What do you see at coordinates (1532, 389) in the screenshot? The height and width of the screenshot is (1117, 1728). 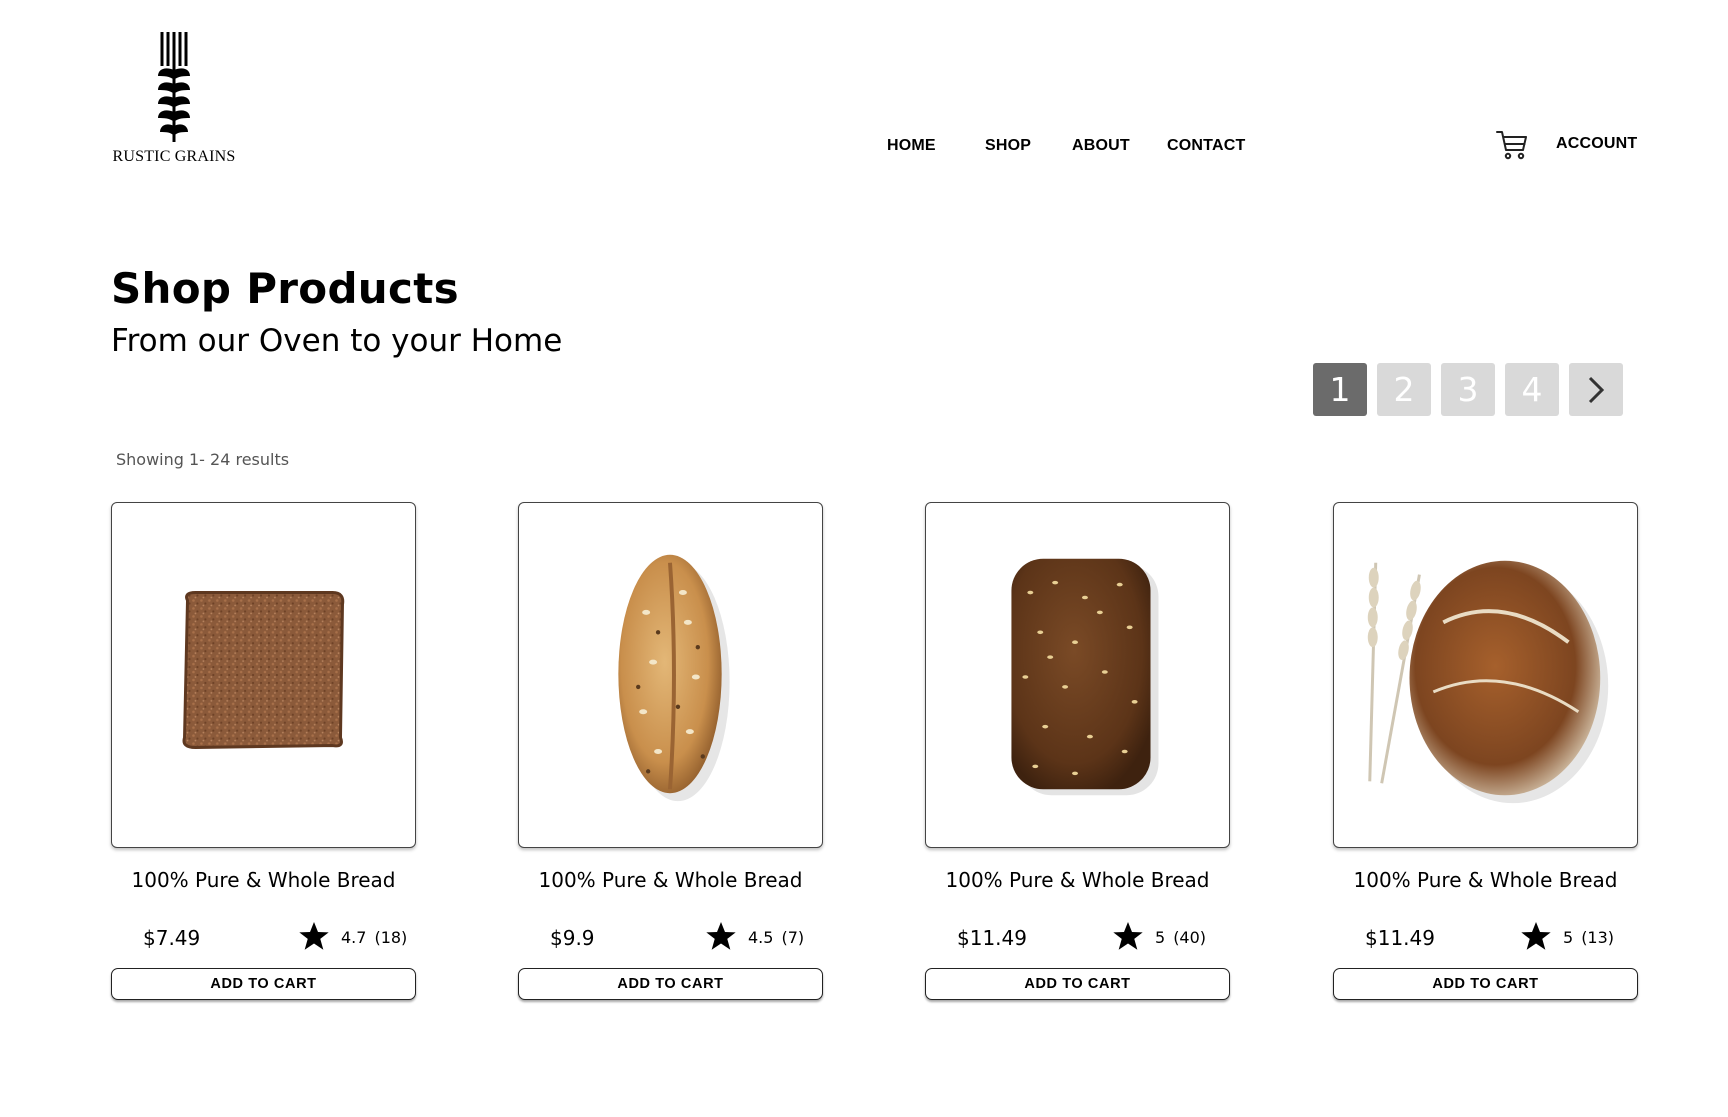 I see `page-button-4: 4` at bounding box center [1532, 389].